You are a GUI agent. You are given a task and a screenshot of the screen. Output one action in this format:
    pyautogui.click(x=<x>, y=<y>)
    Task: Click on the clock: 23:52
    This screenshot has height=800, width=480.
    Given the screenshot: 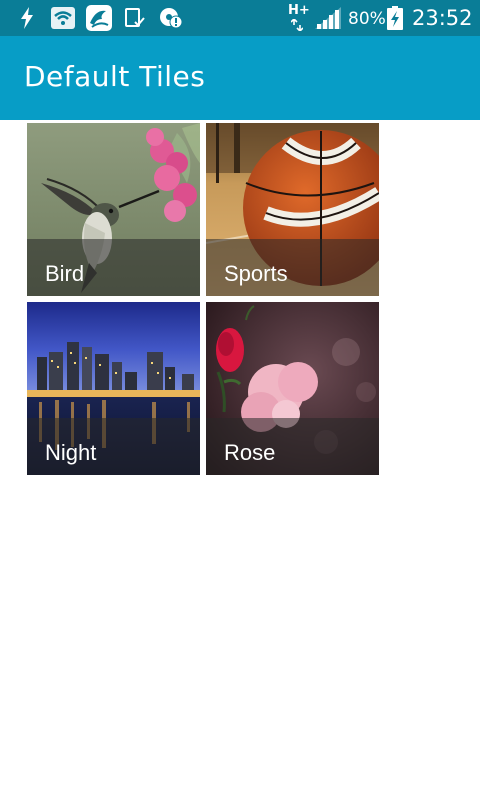 What is the action you would take?
    pyautogui.click(x=442, y=18)
    